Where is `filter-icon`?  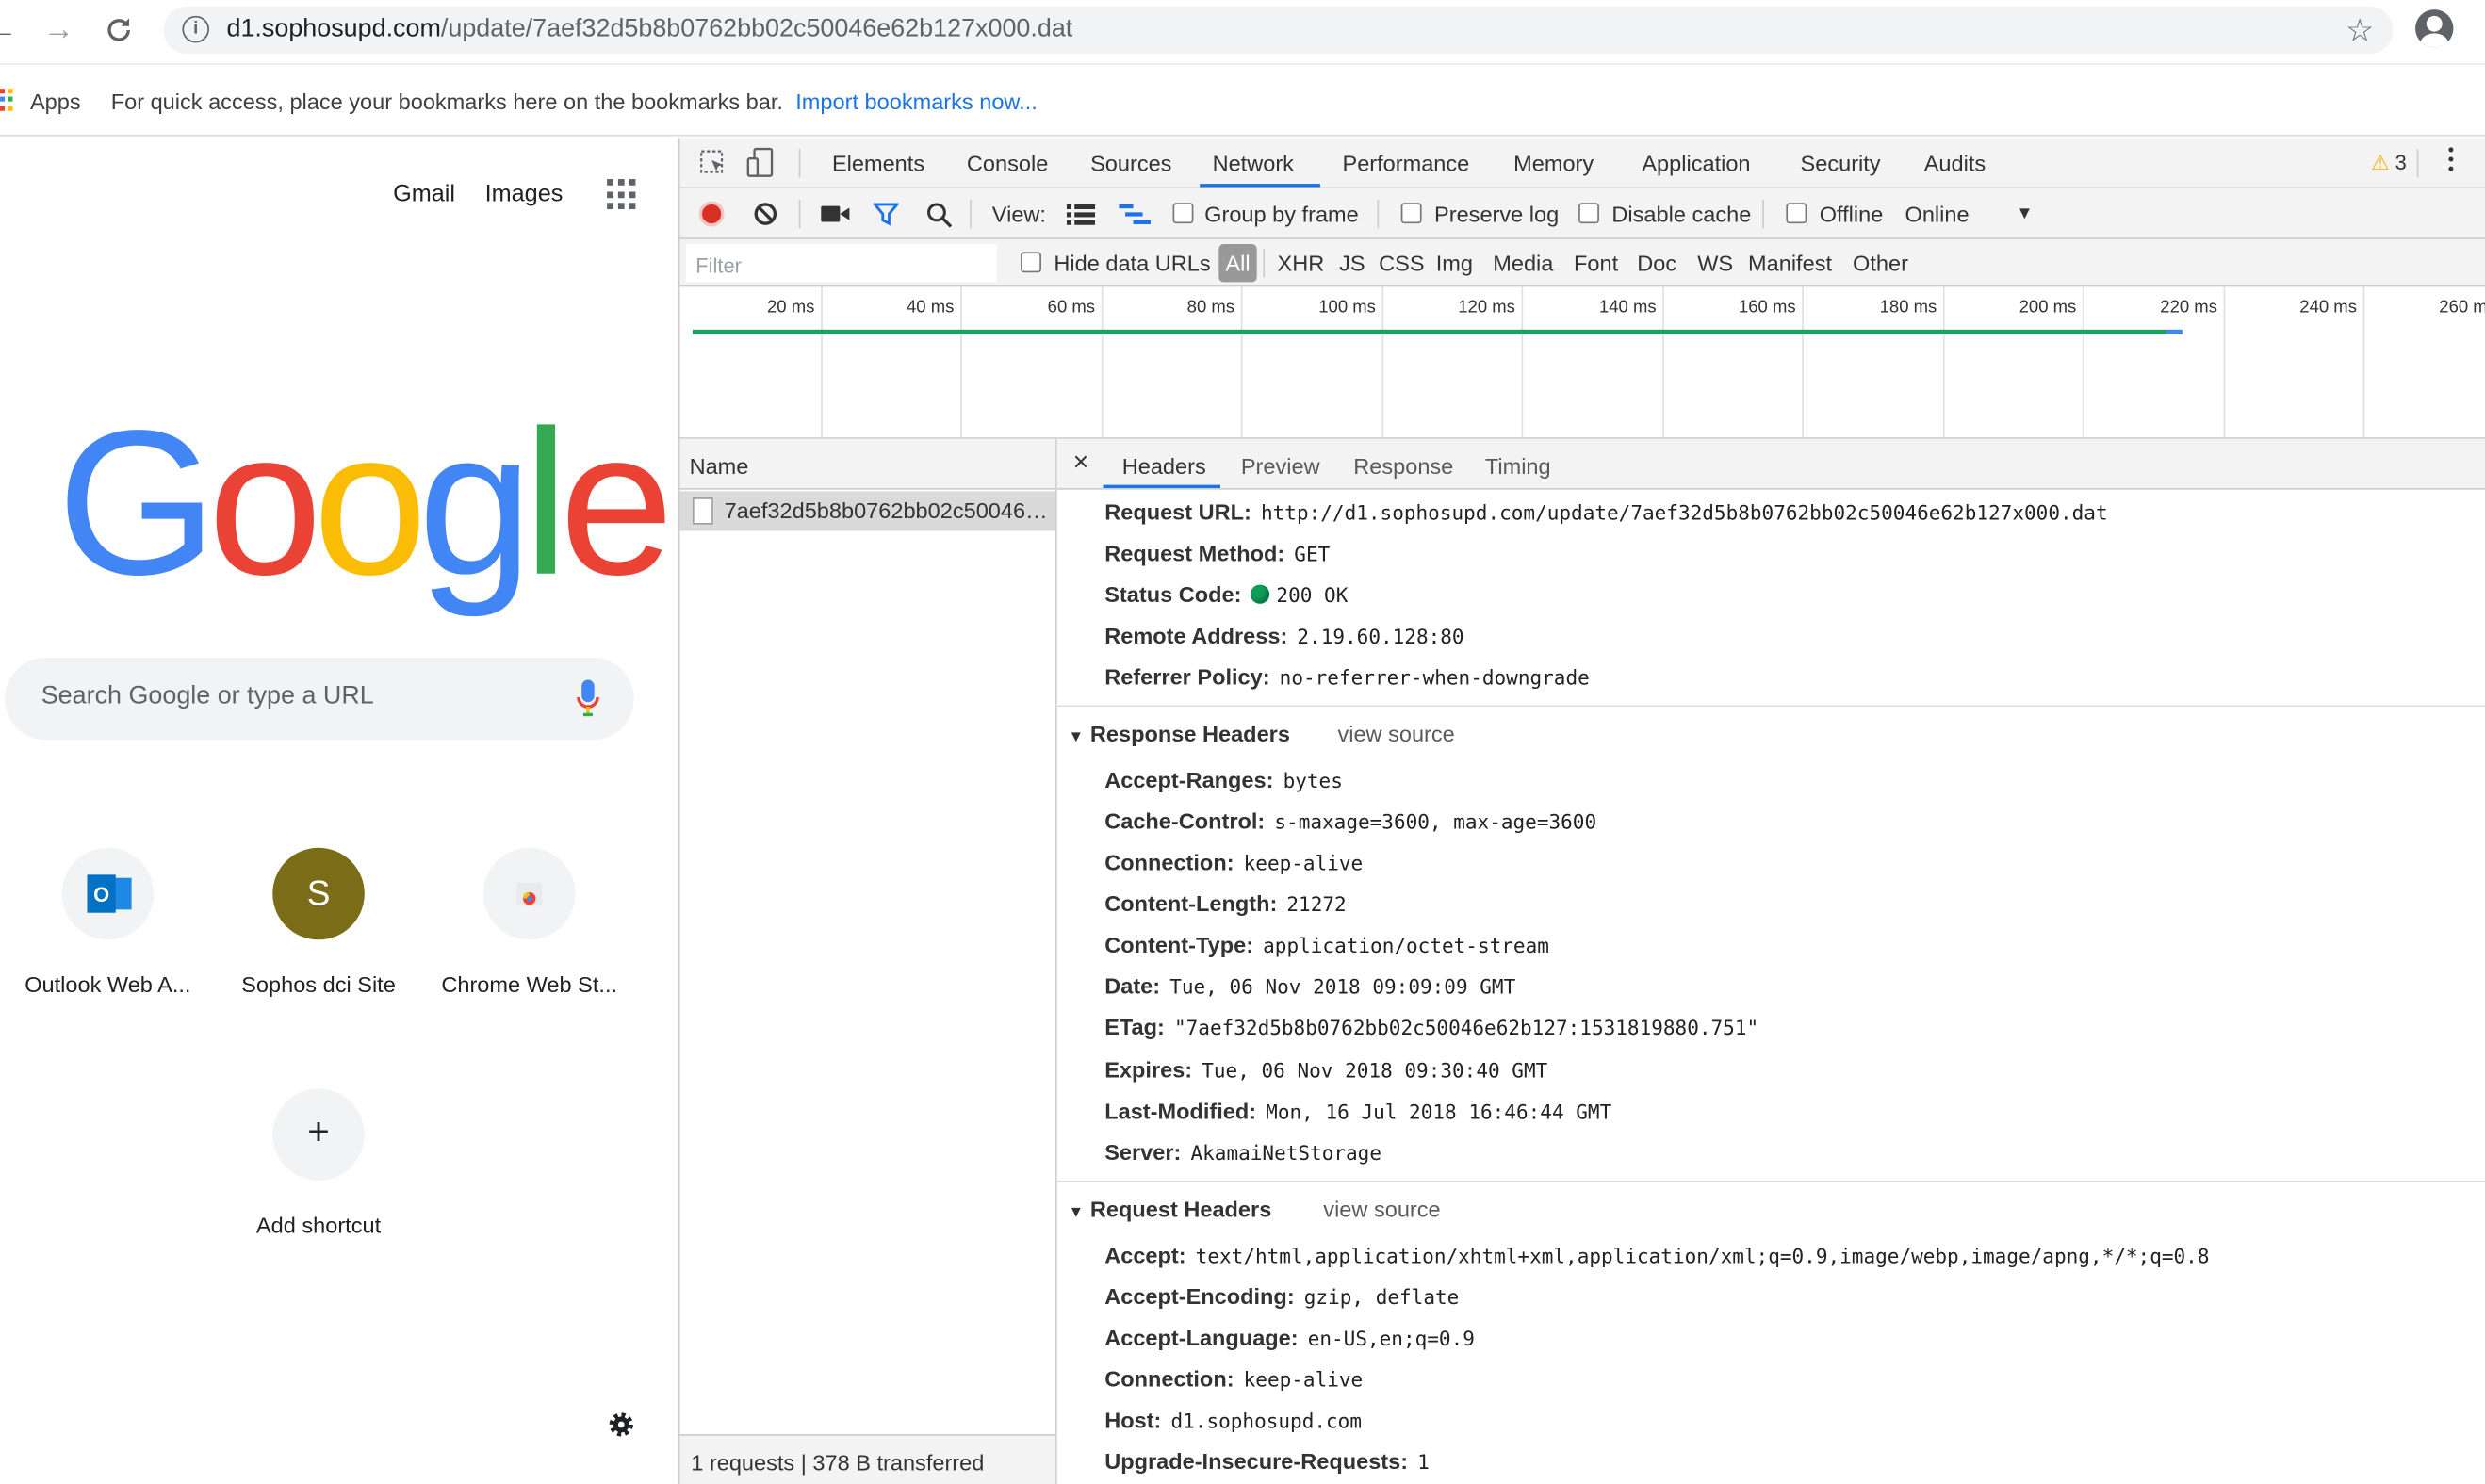 filter-icon is located at coordinates (886, 214).